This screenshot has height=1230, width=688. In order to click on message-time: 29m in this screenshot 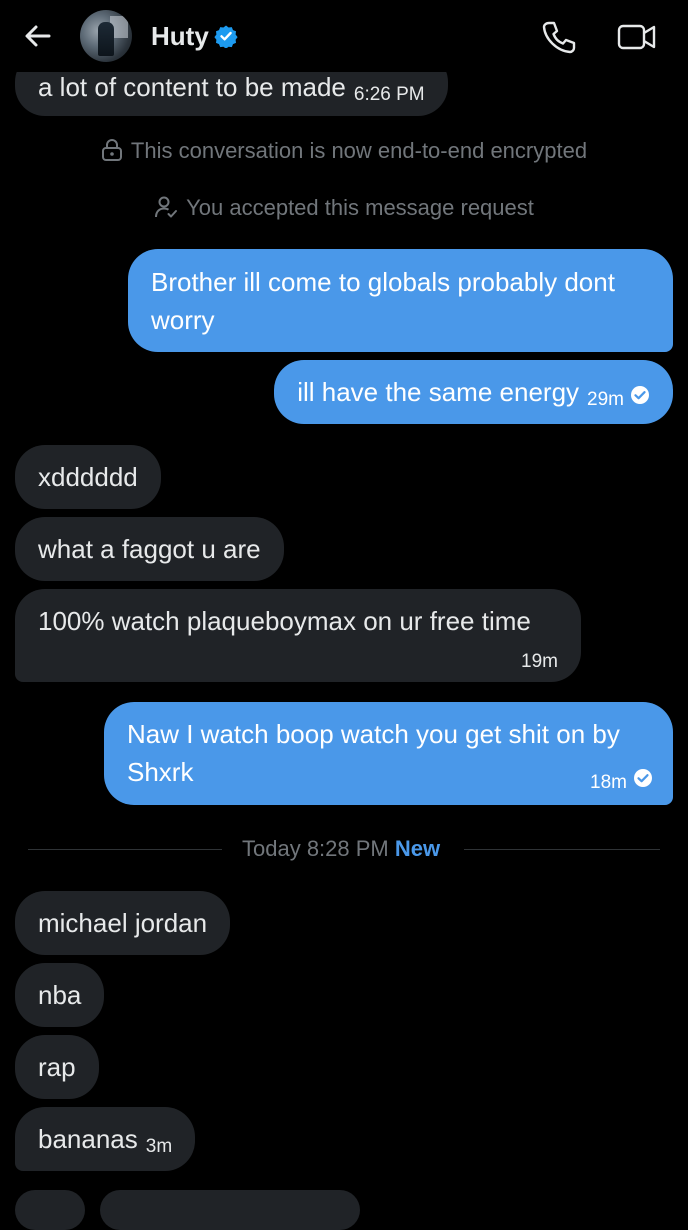, I will do `click(605, 399)`.